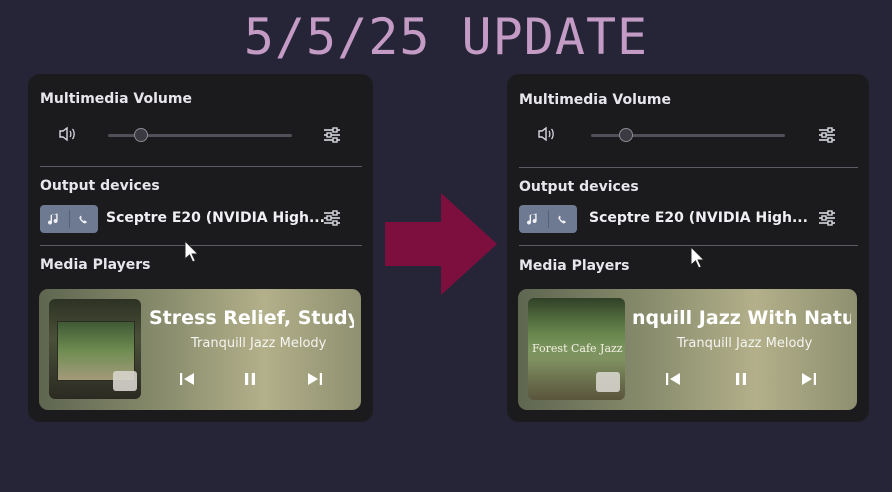  I want to click on album-cover, so click(95, 349).